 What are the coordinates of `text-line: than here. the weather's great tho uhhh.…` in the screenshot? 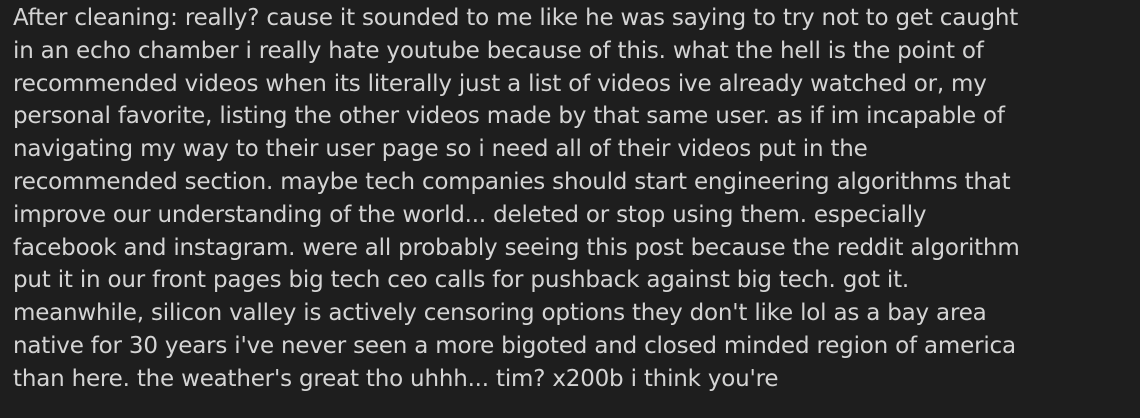 It's located at (396, 378).